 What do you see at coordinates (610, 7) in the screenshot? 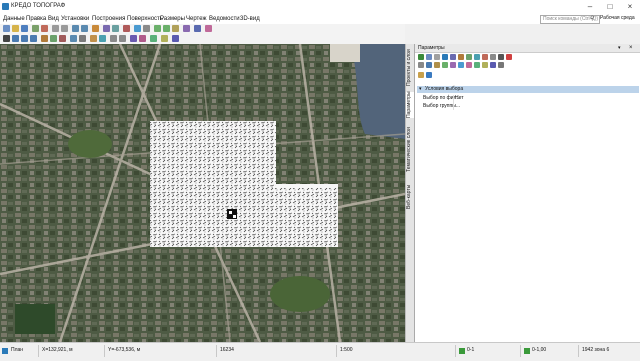
I see `maximize-icon: □` at bounding box center [610, 7].